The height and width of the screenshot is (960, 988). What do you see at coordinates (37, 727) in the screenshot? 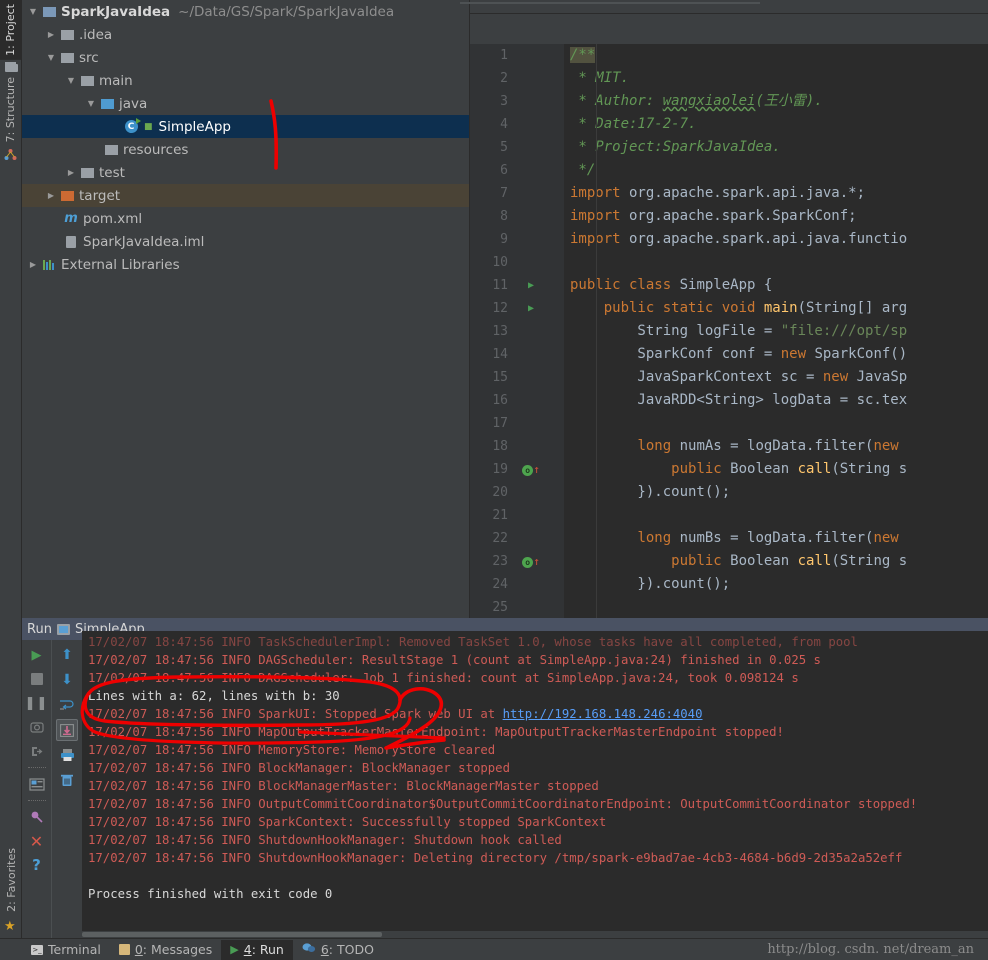
I see `dump-threads-icon` at bounding box center [37, 727].